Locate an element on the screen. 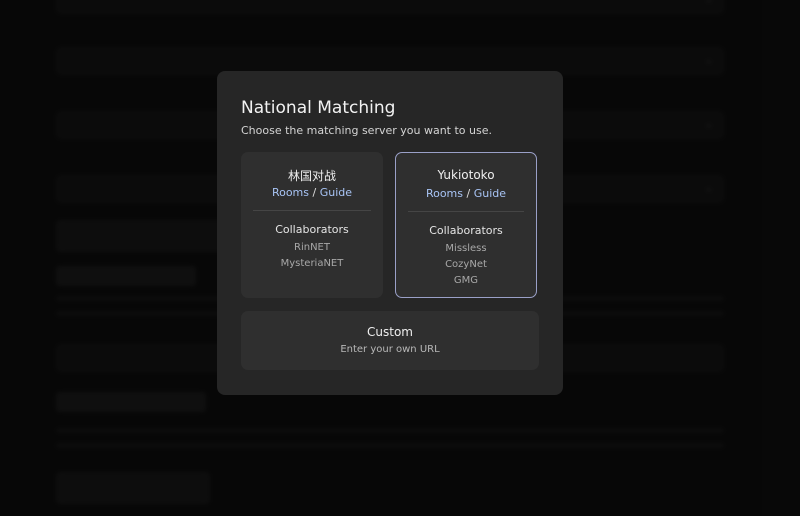 This screenshot has height=516, width=800. custom-server-option: Custom Enter your own URL is located at coordinates (390, 340).